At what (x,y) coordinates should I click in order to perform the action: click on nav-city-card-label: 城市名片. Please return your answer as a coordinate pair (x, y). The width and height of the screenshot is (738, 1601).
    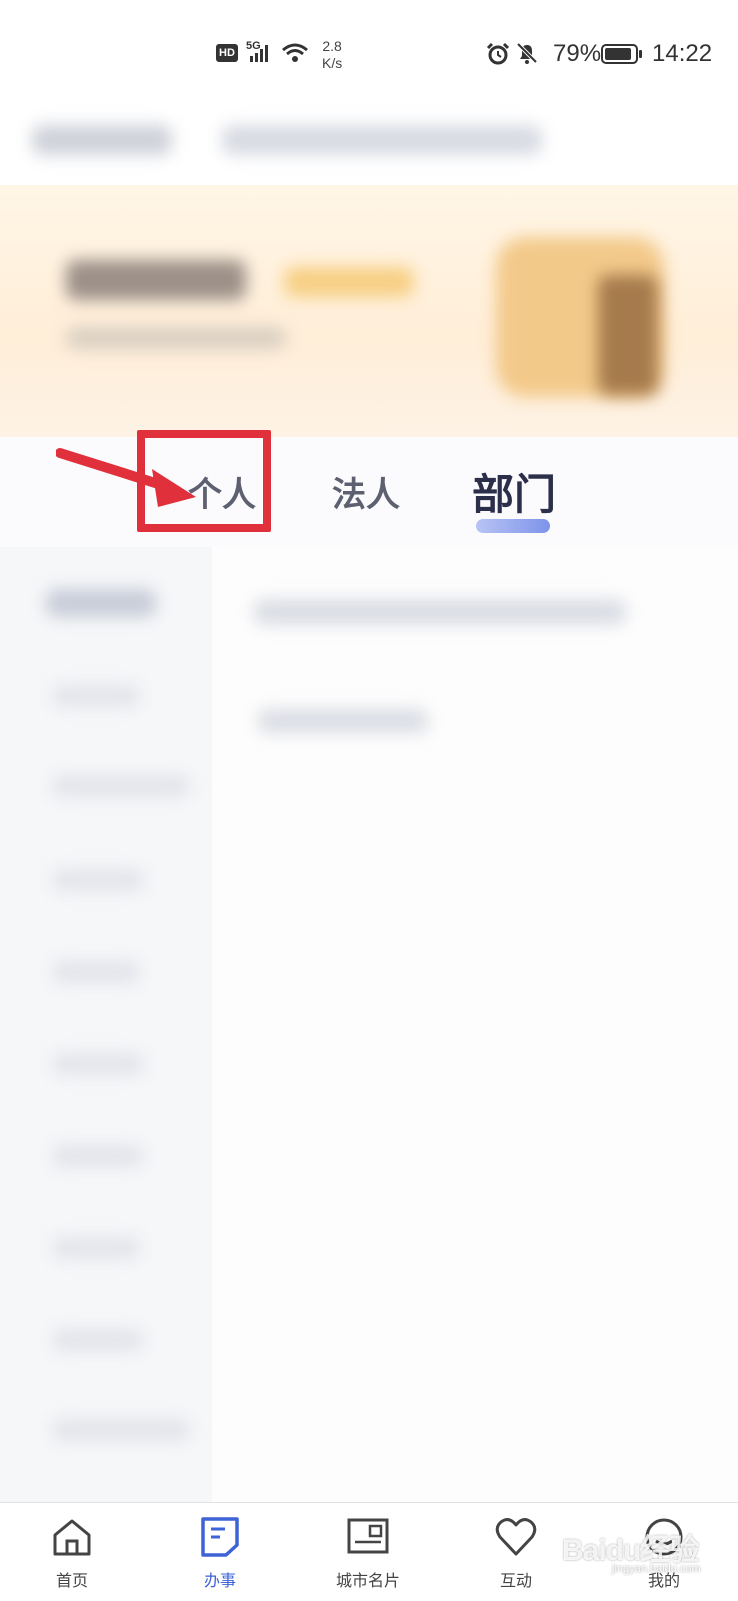
    Looking at the image, I should click on (367, 1581).